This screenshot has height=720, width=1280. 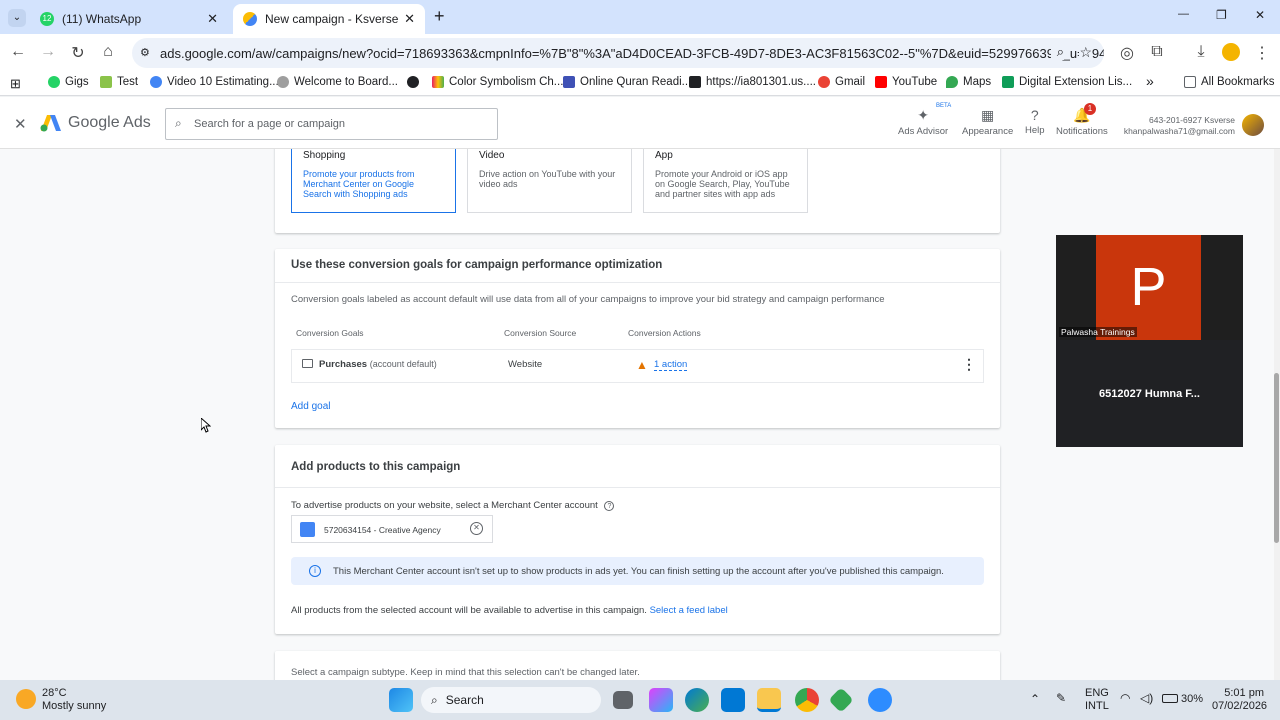 I want to click on reload-icon: ↻, so click(x=78, y=53).